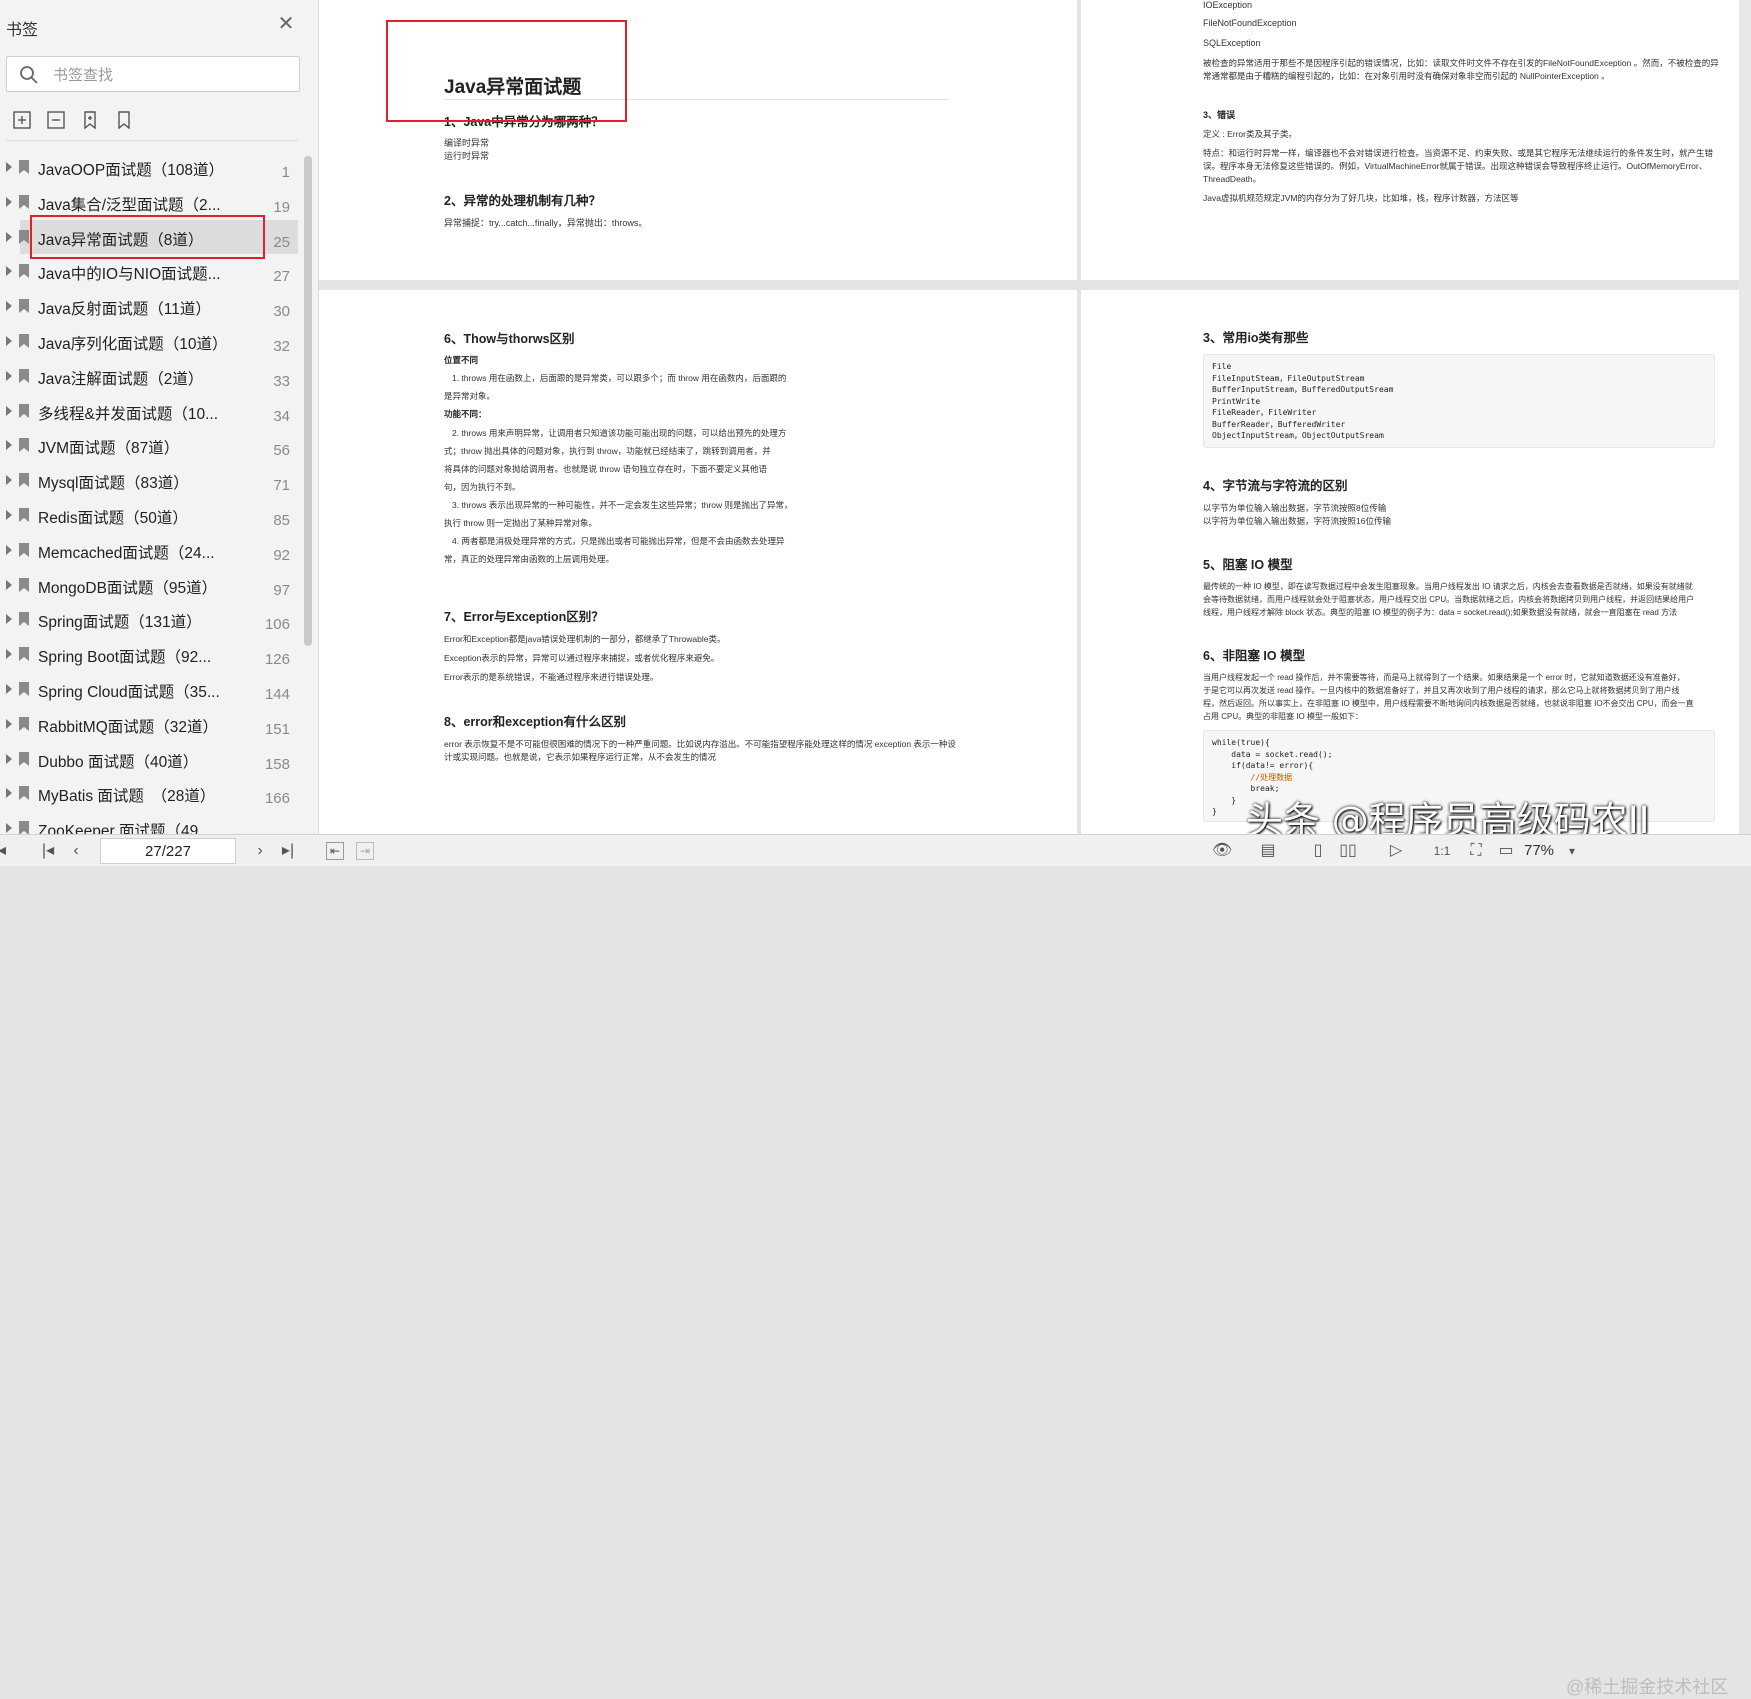 The image size is (1751, 1699). Describe the element at coordinates (1745, 417) in the screenshot. I see `document-scrollbar` at that location.